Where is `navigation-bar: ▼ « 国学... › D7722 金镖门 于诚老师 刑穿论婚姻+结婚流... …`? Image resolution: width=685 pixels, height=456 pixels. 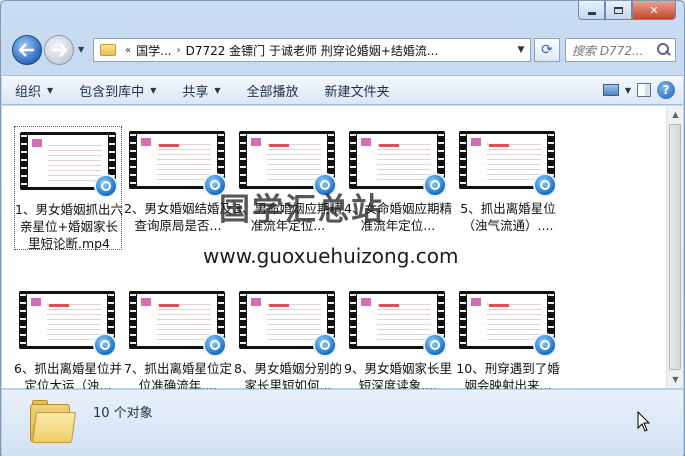 navigation-bar: ▼ « 国学... › D7722 金镖门 于诚老师 刑穿论婚姻+结婚流... … is located at coordinates (342, 49).